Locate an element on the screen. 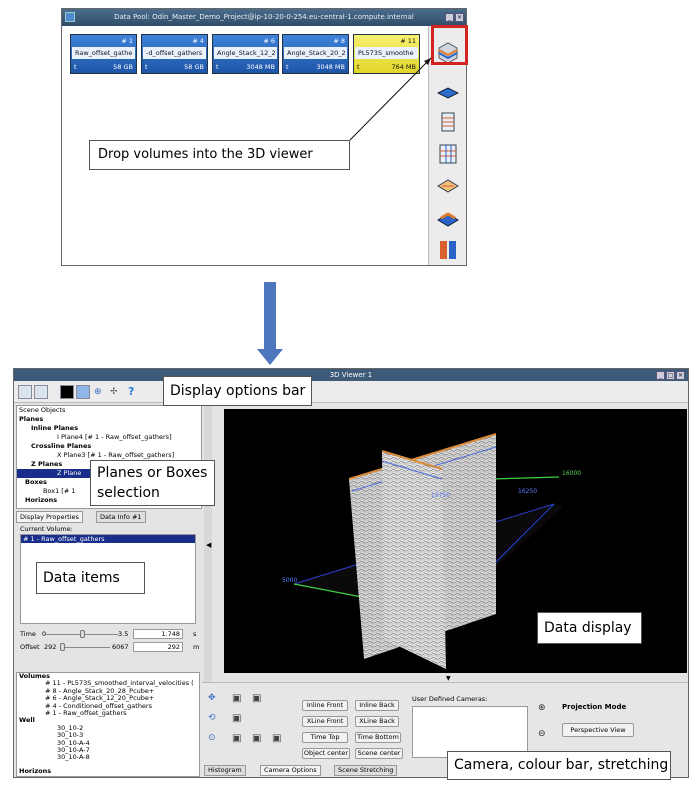 The height and width of the screenshot is (786, 697). inline-plane is located at coordinates (414, 560).